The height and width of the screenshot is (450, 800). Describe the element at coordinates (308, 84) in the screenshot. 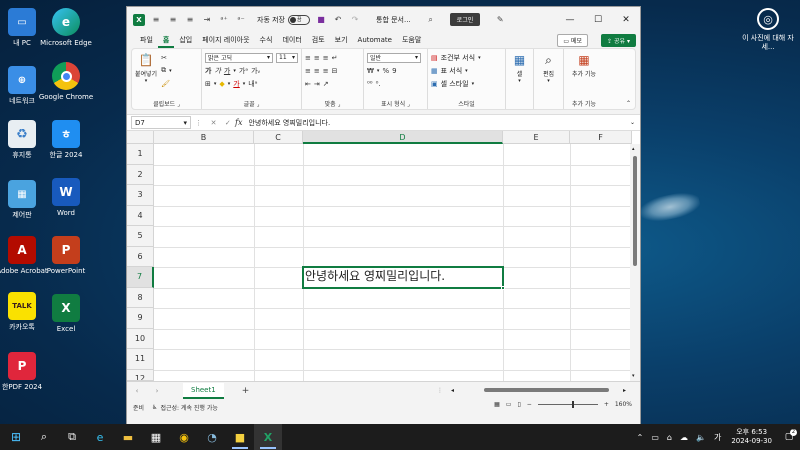

I see `decrease-indent-icon: ⇤` at that location.